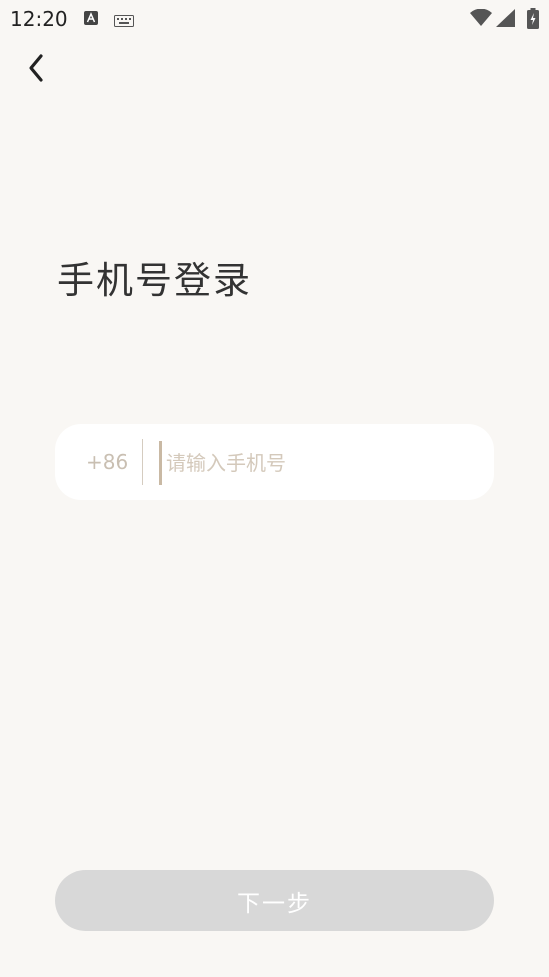 The image size is (549, 977). Describe the element at coordinates (274, 19) in the screenshot. I see `status-bar: 12:20` at that location.